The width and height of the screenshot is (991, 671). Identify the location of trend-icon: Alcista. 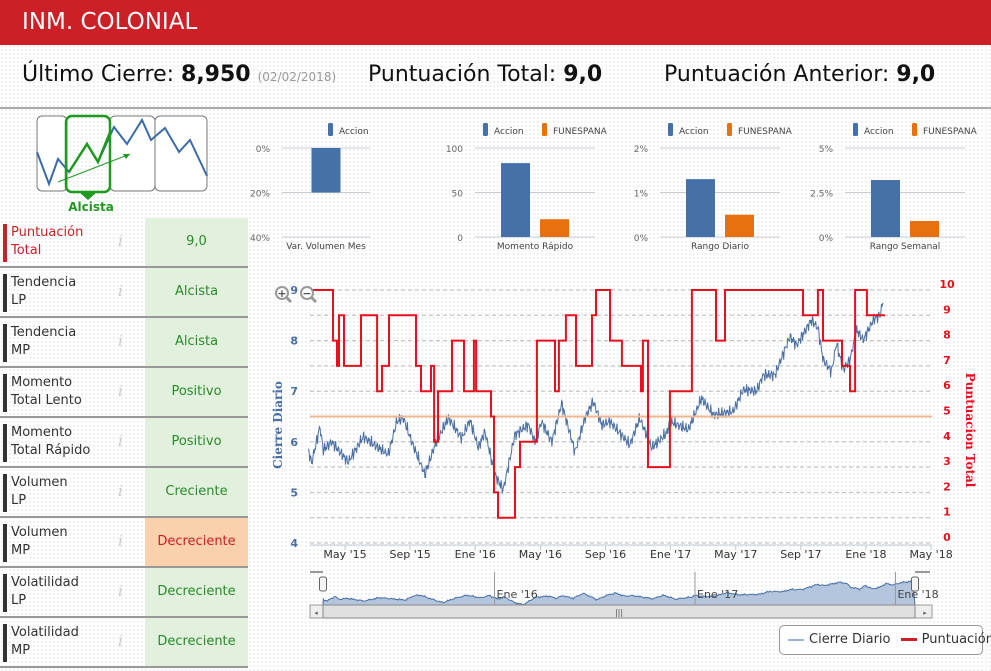
(122, 165).